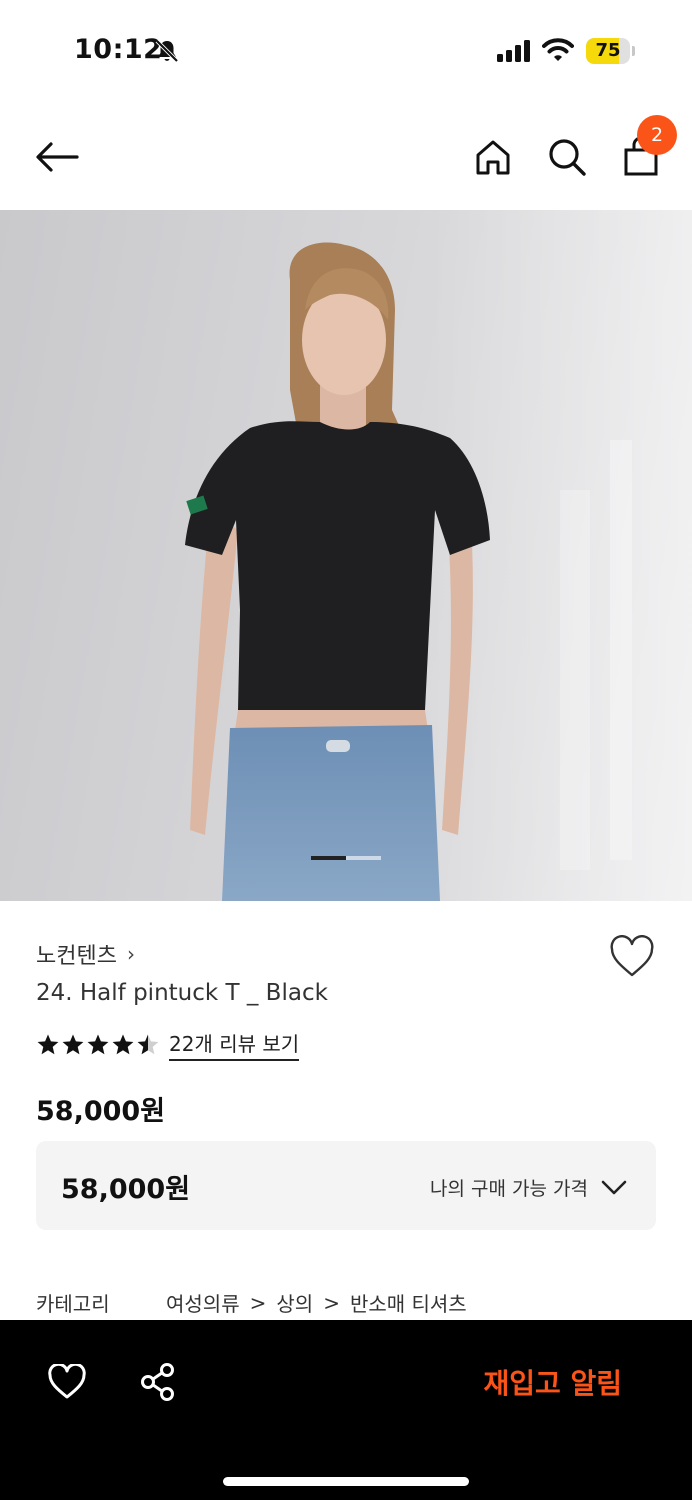 This screenshot has width=692, height=1500. I want to click on home-icon, so click(493, 157).